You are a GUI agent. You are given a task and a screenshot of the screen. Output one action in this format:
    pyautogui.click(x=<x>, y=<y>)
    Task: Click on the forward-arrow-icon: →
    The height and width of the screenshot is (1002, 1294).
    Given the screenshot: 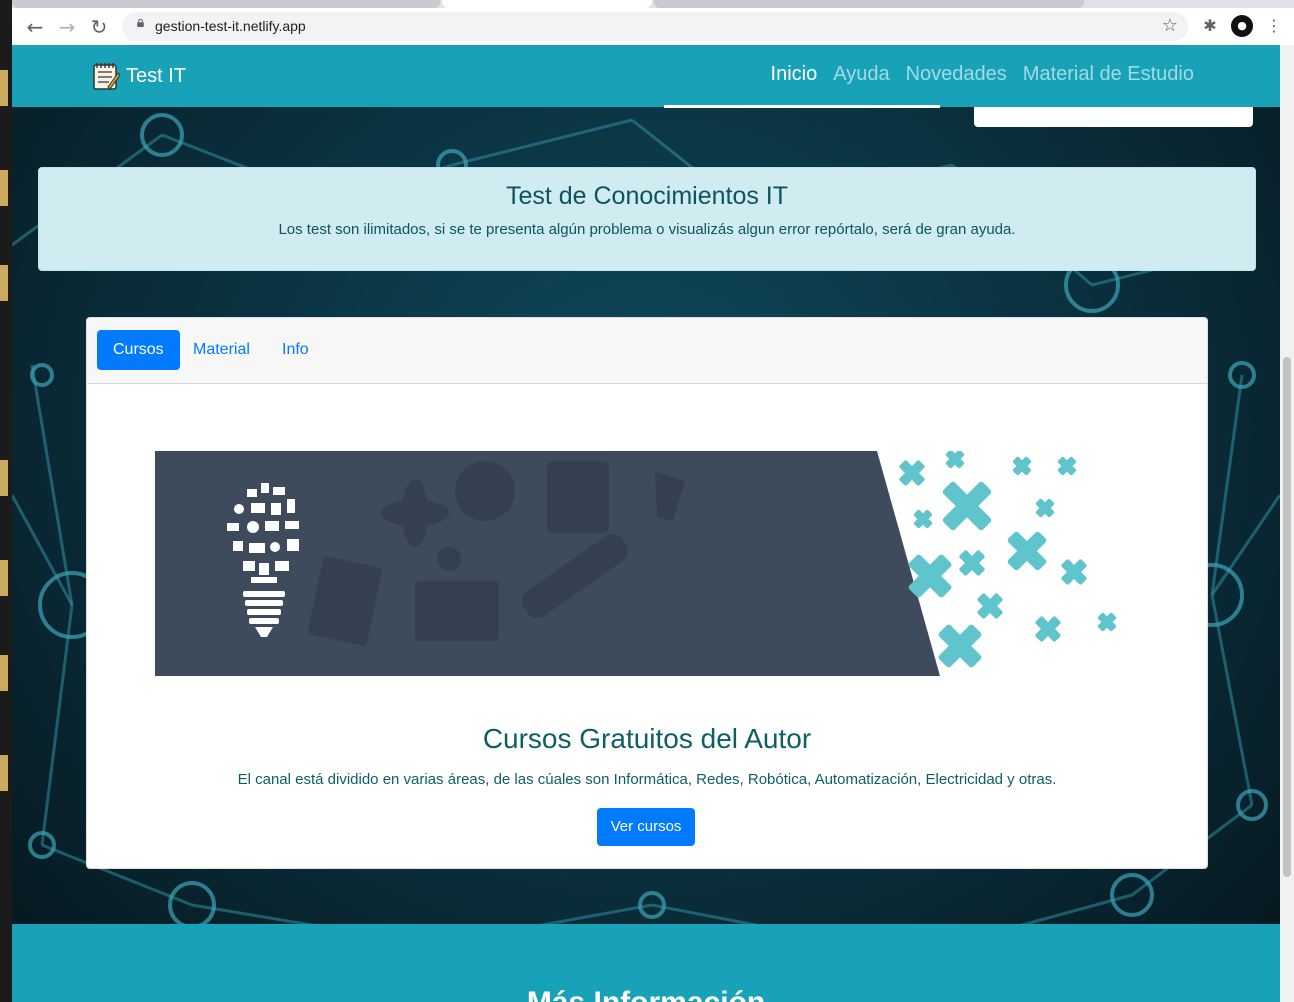 What is the action you would take?
    pyautogui.click(x=67, y=27)
    